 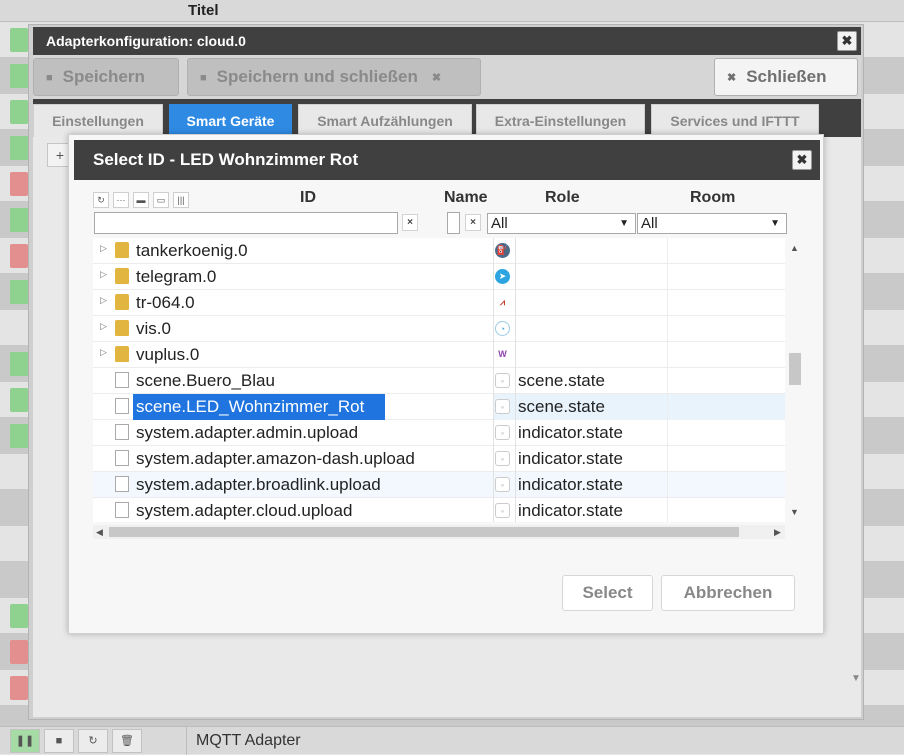 What do you see at coordinates (452, 11) in the screenshot?
I see `table-header: Titel` at bounding box center [452, 11].